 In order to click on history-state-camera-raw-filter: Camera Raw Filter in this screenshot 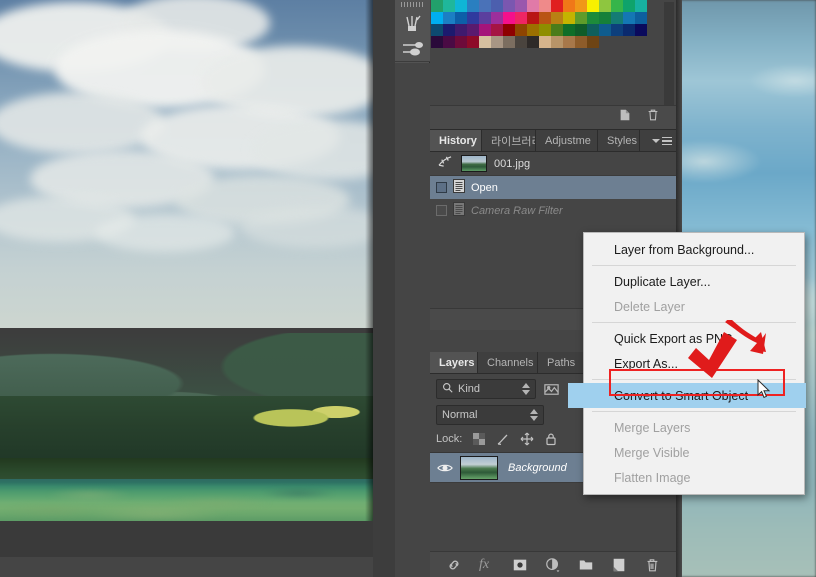, I will do `click(553, 210)`.